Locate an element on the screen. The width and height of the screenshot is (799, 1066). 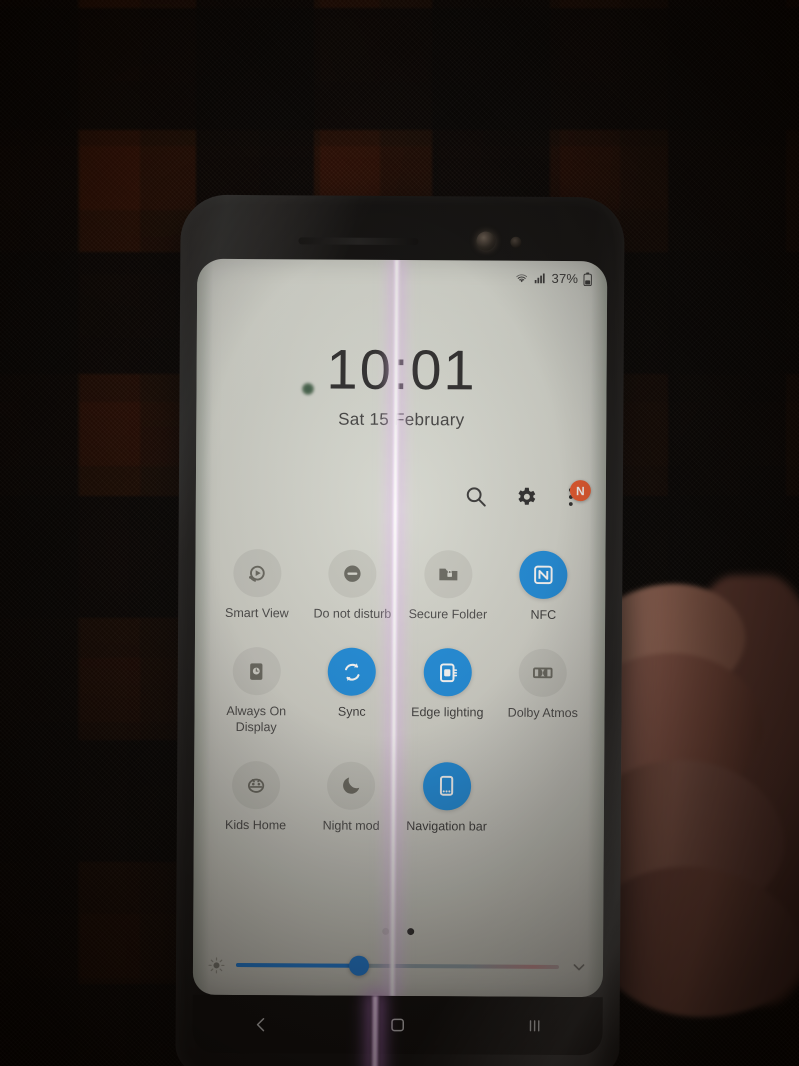
quick-tile-sync: Sync is located at coordinates (352, 691).